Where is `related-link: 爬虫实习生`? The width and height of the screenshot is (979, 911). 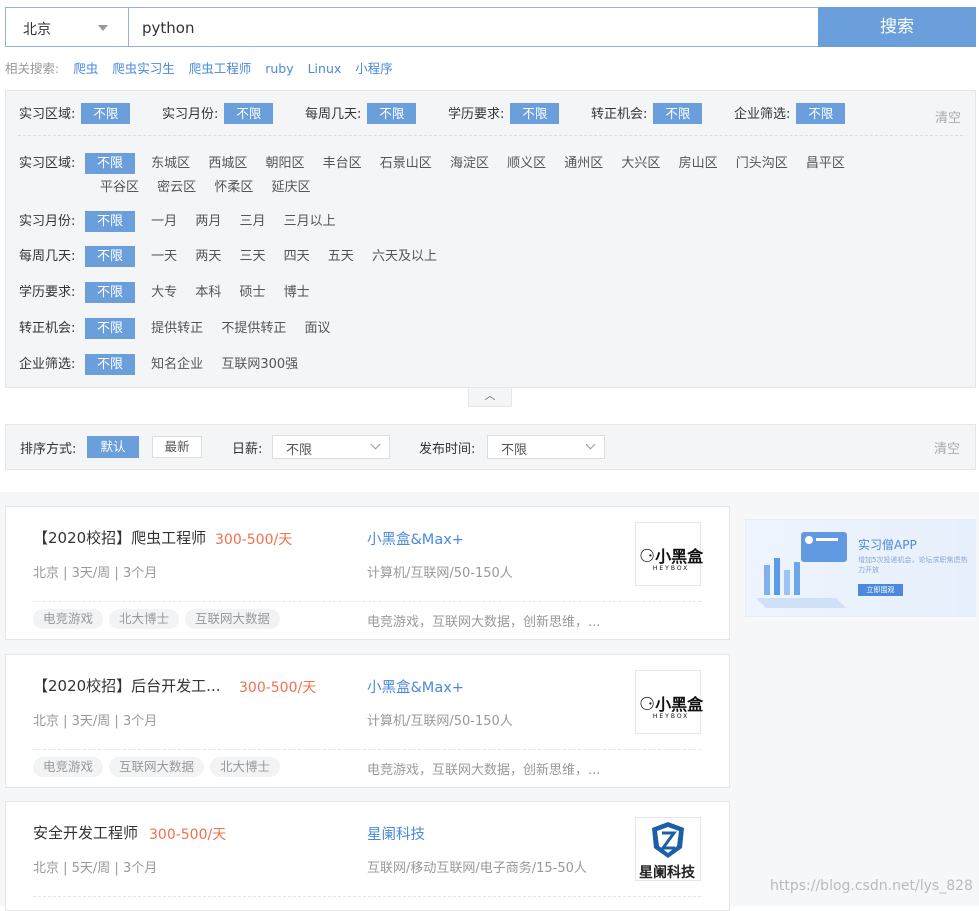
related-link: 爬虫实习生 is located at coordinates (143, 68).